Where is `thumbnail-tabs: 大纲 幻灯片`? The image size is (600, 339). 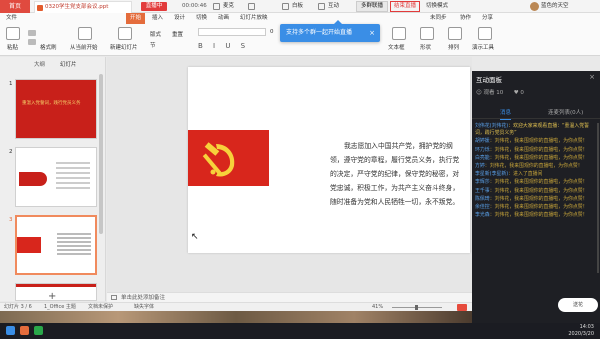 thumbnail-tabs: 大纲 幻灯片 is located at coordinates (53, 65).